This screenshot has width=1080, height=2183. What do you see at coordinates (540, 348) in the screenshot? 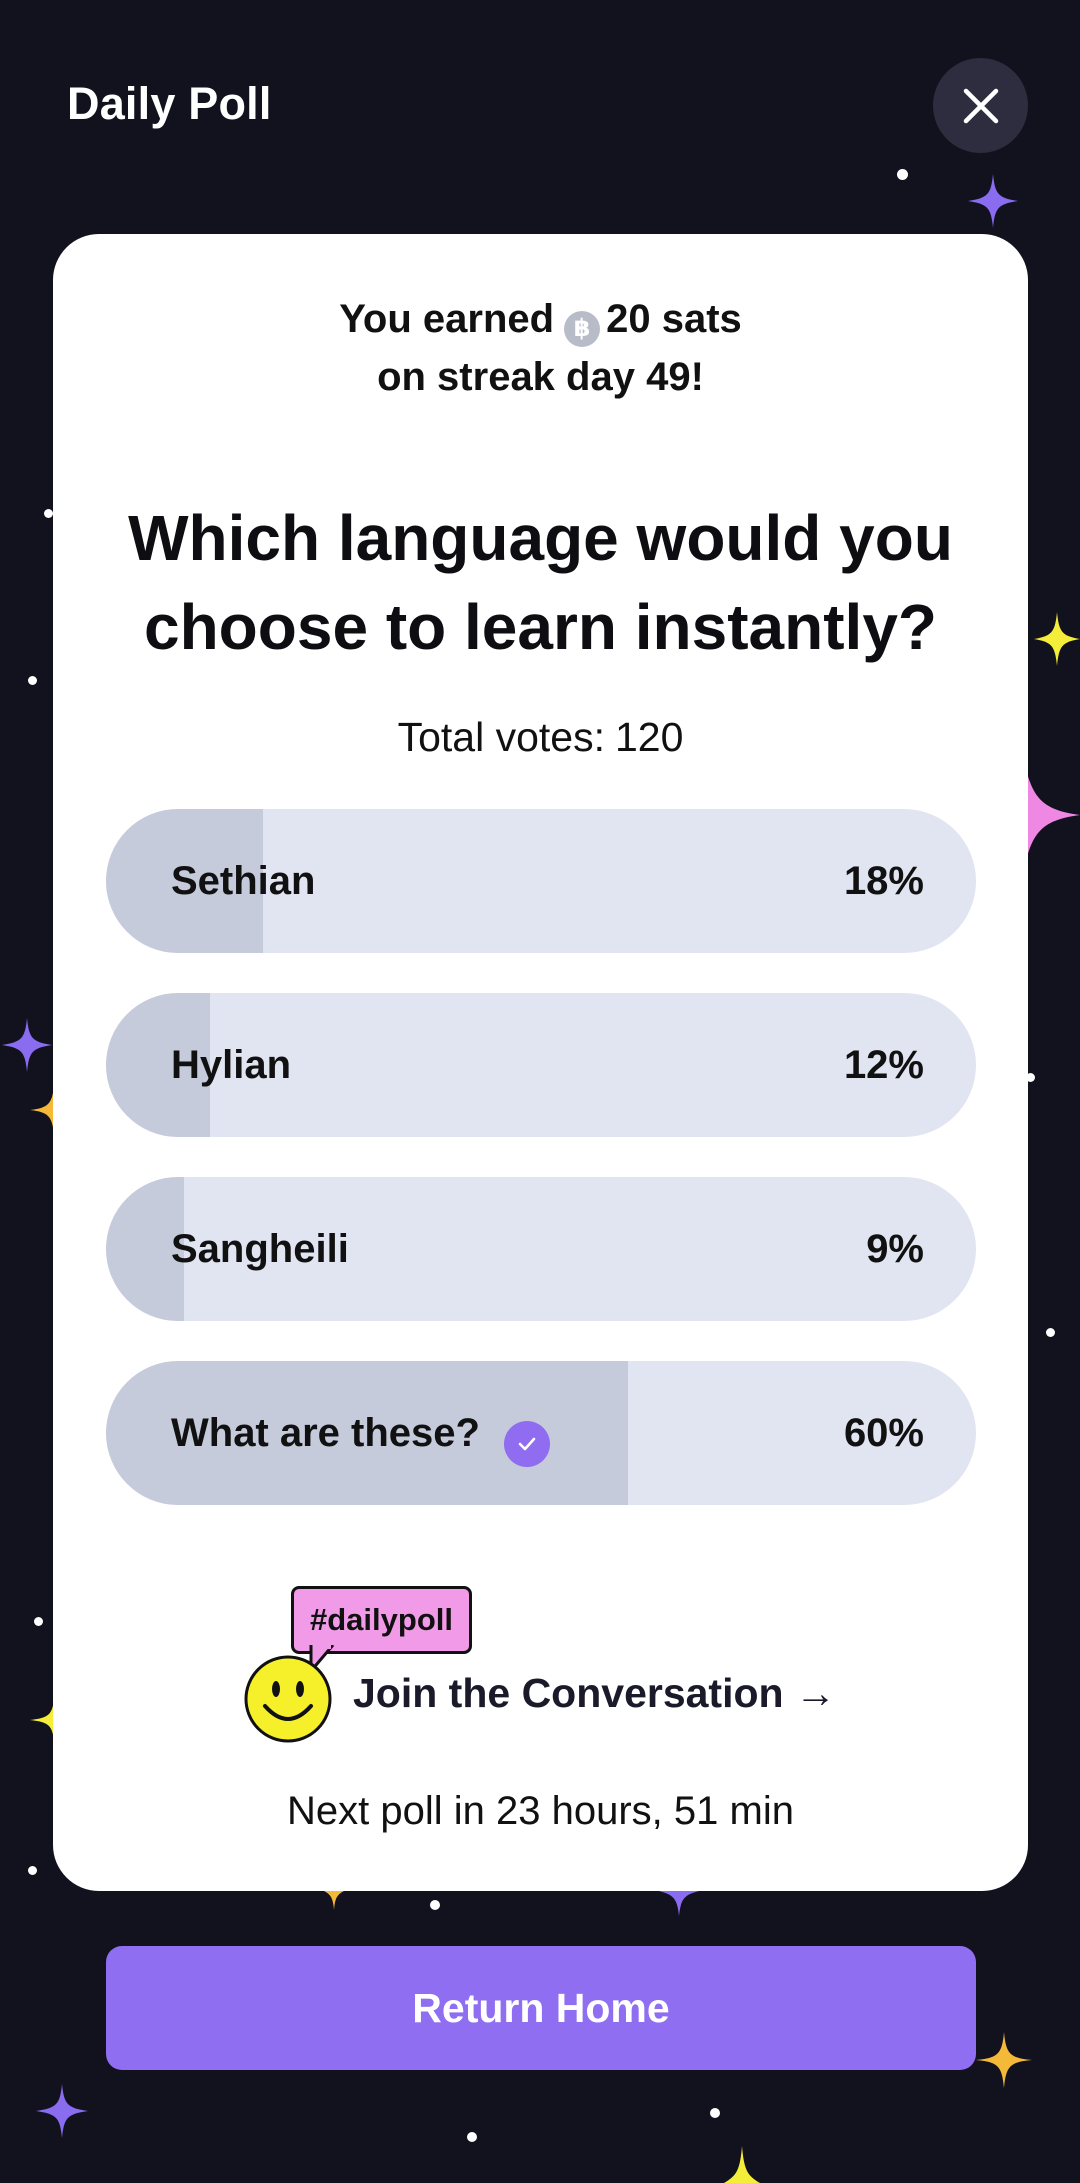
I see `reward-message: You earned ฿ 20 sats on streak day 49!` at bounding box center [540, 348].